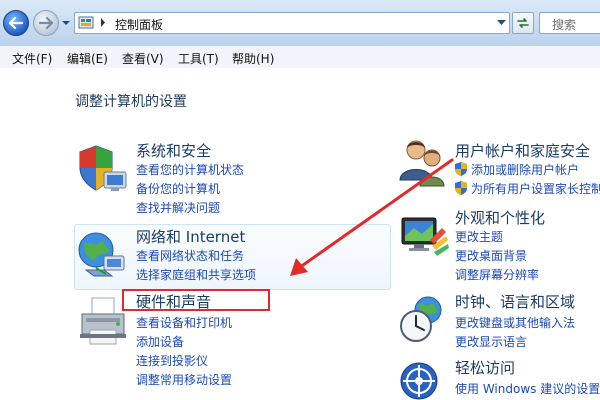 This screenshot has height=400, width=600. Describe the element at coordinates (515, 322) in the screenshot. I see `link-change-input-method: 更改键盘或其他输入法` at that location.